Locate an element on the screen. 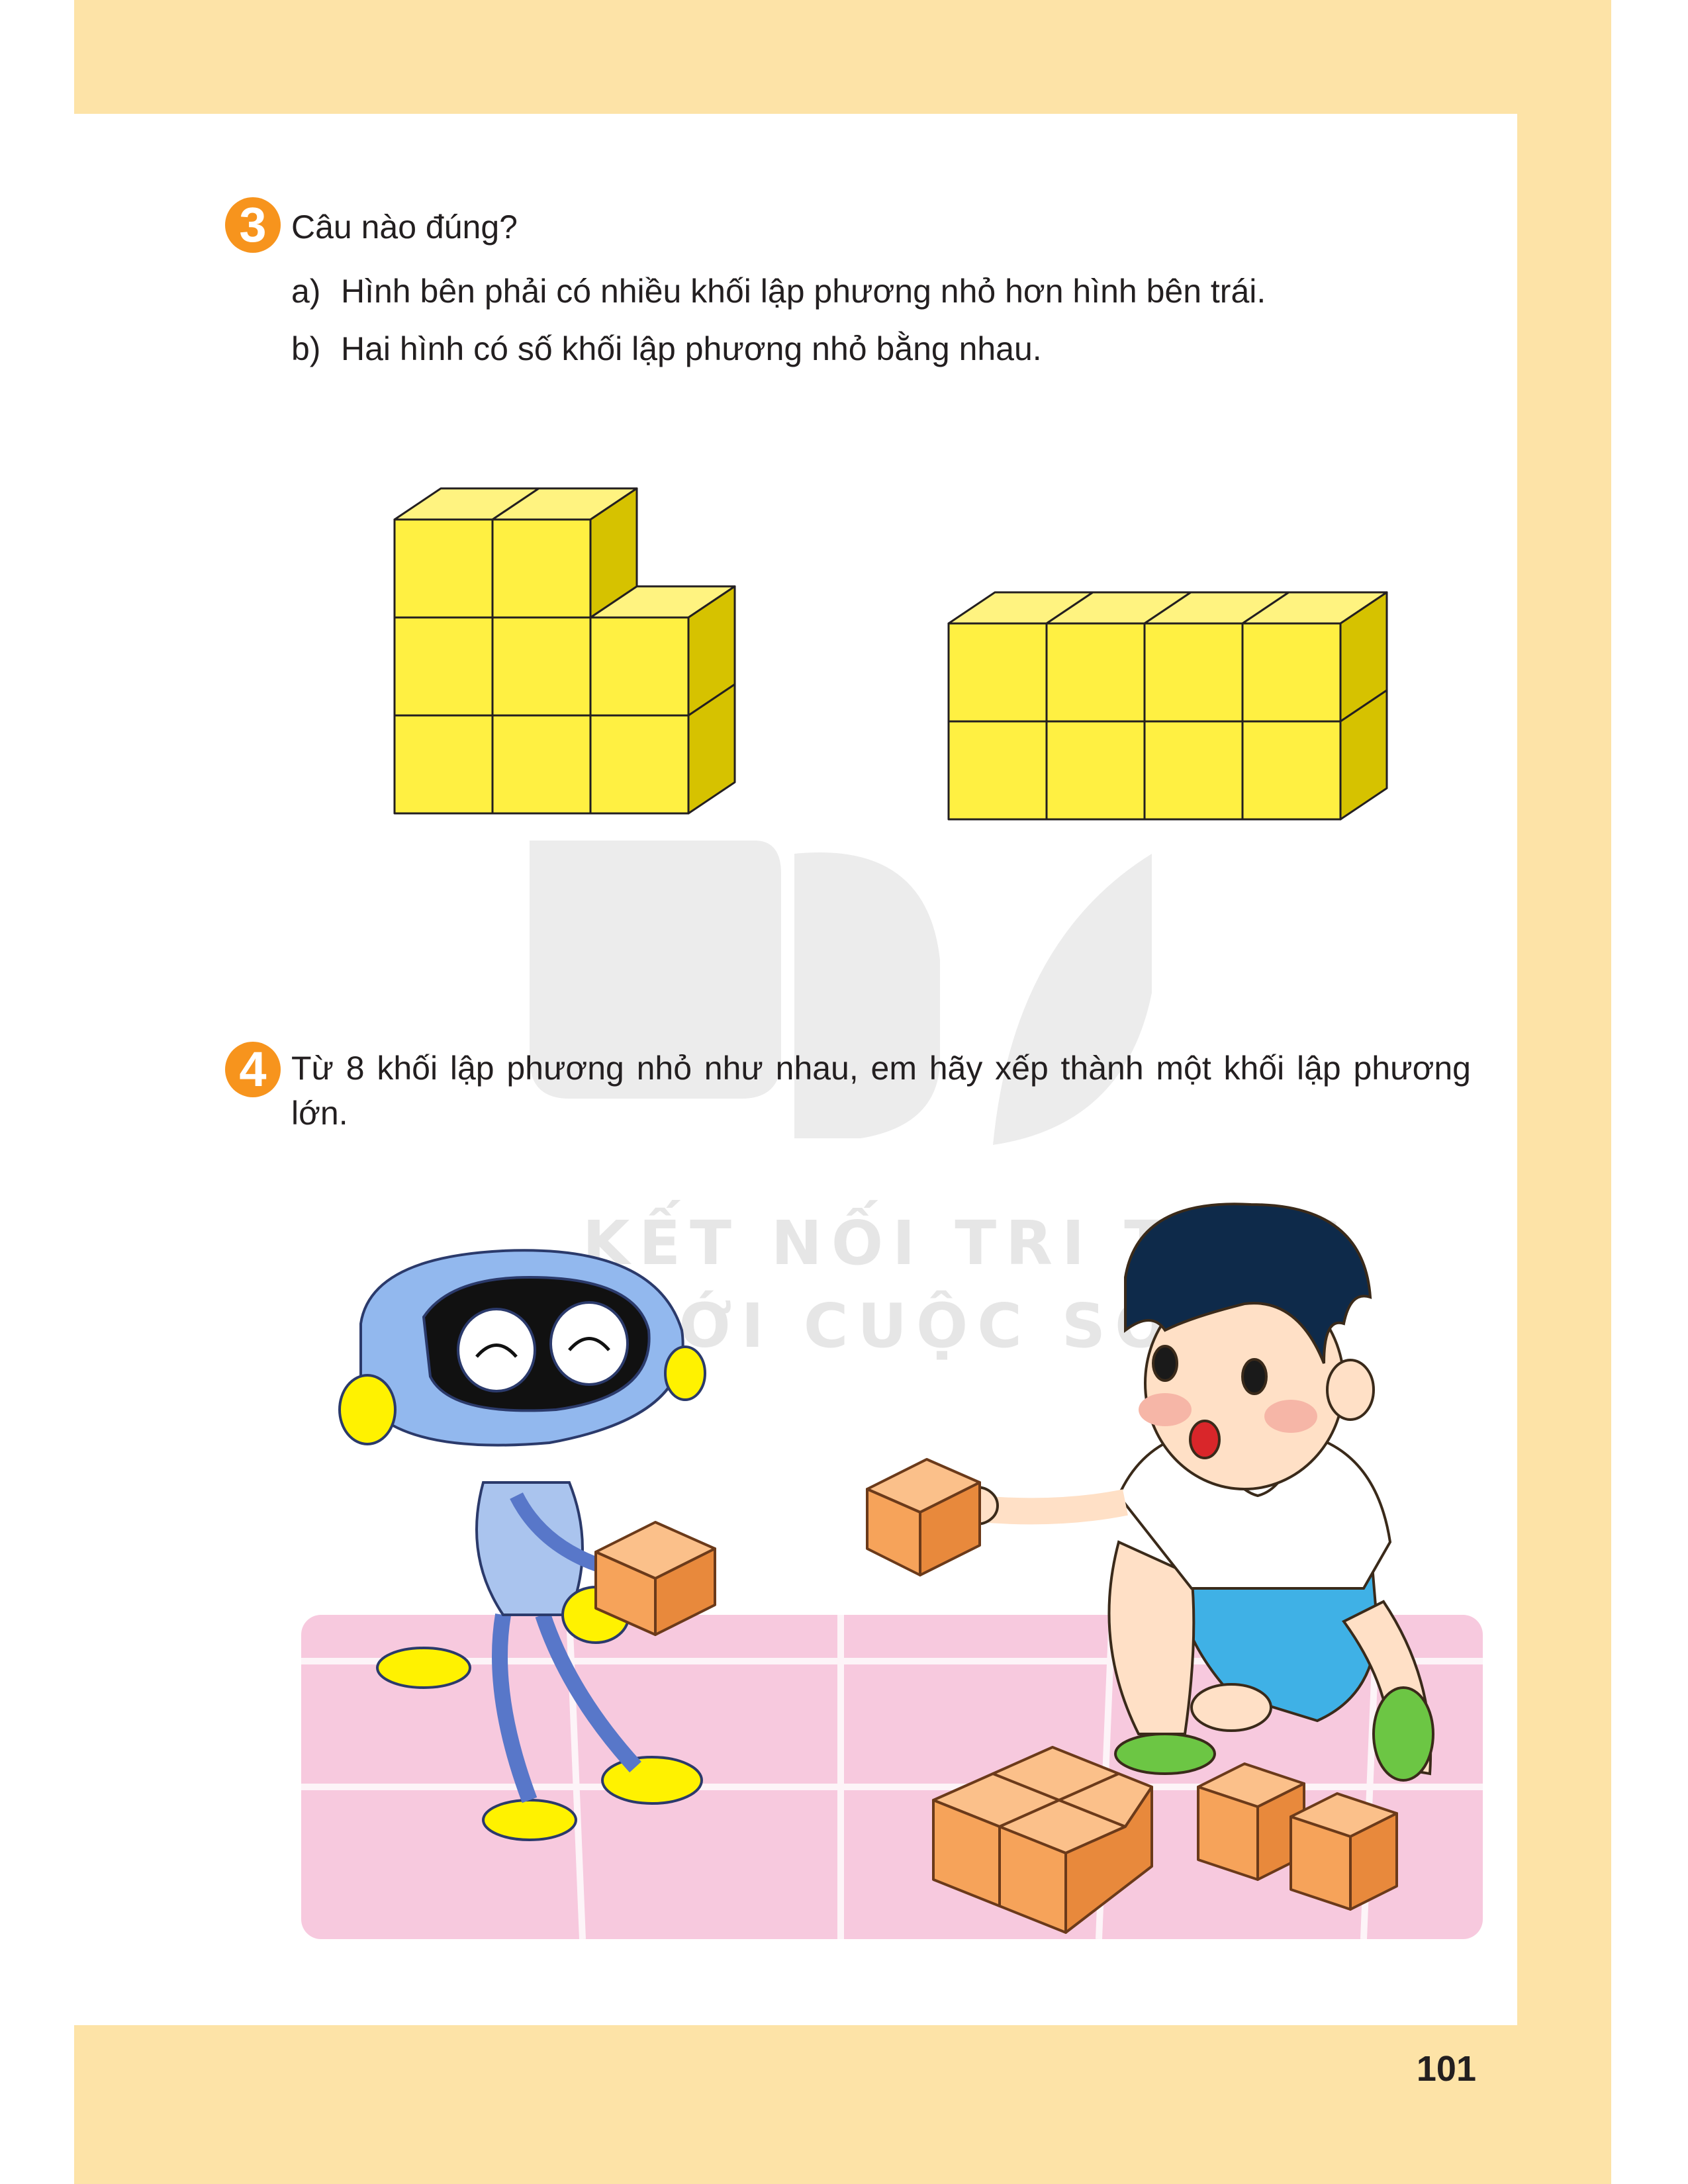 Image resolution: width=1688 pixels, height=2184 pixels. page-number: 101 is located at coordinates (1446, 2069).